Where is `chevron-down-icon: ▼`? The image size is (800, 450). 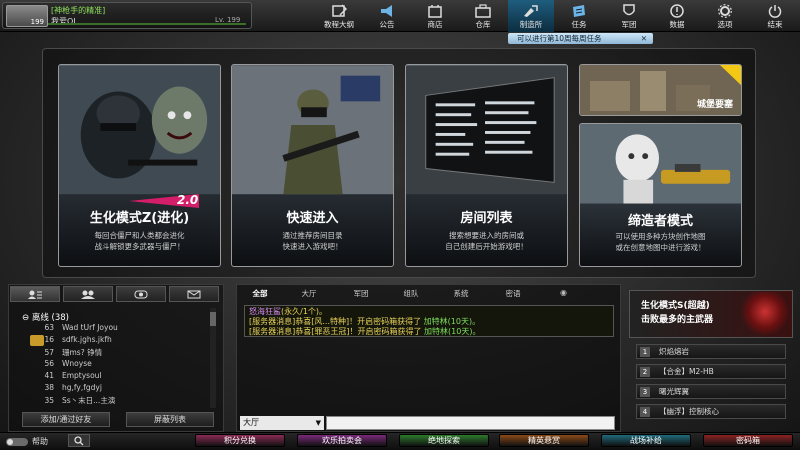
chevron-down-icon: ▼ is located at coordinates (318, 423).